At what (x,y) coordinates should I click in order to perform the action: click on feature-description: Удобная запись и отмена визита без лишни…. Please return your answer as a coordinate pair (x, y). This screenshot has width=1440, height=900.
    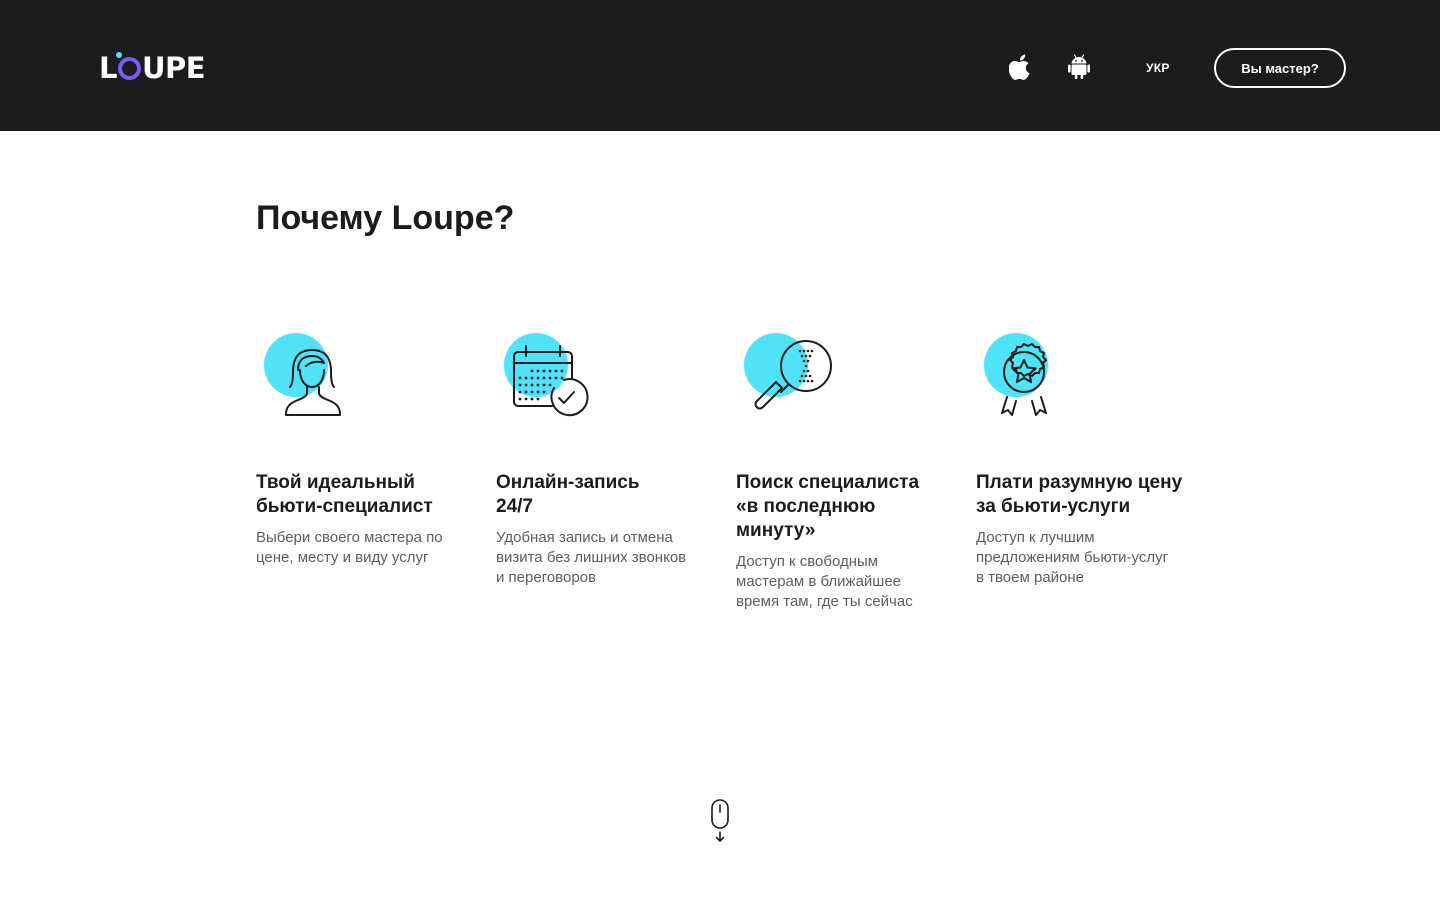
    Looking at the image, I should click on (591, 557).